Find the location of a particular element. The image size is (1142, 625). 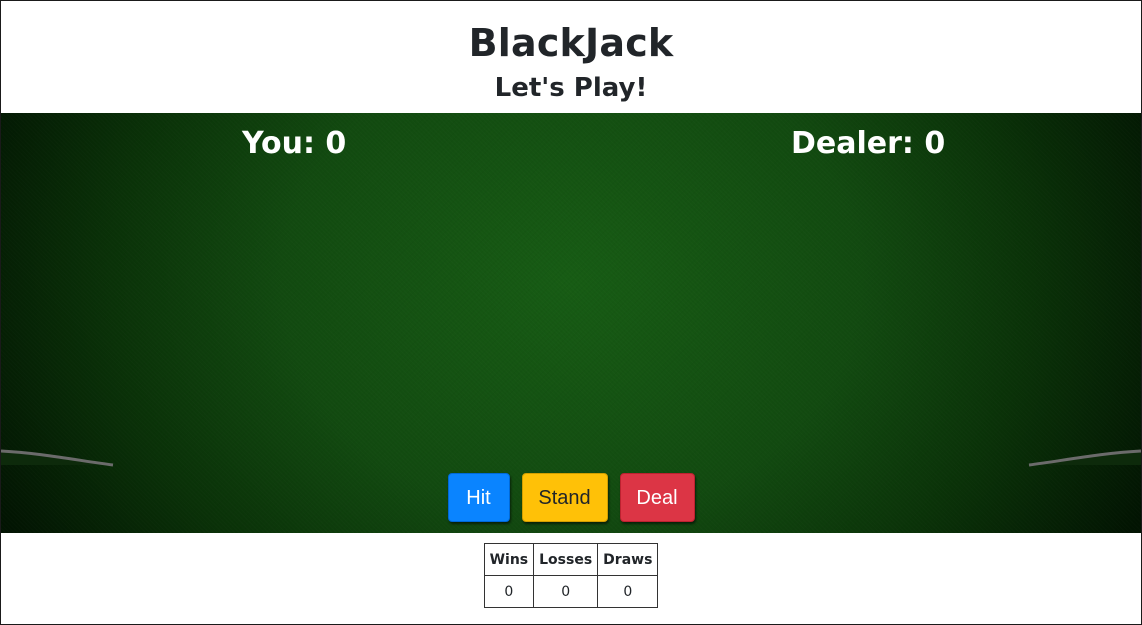

deal-button: Deal is located at coordinates (657, 497).